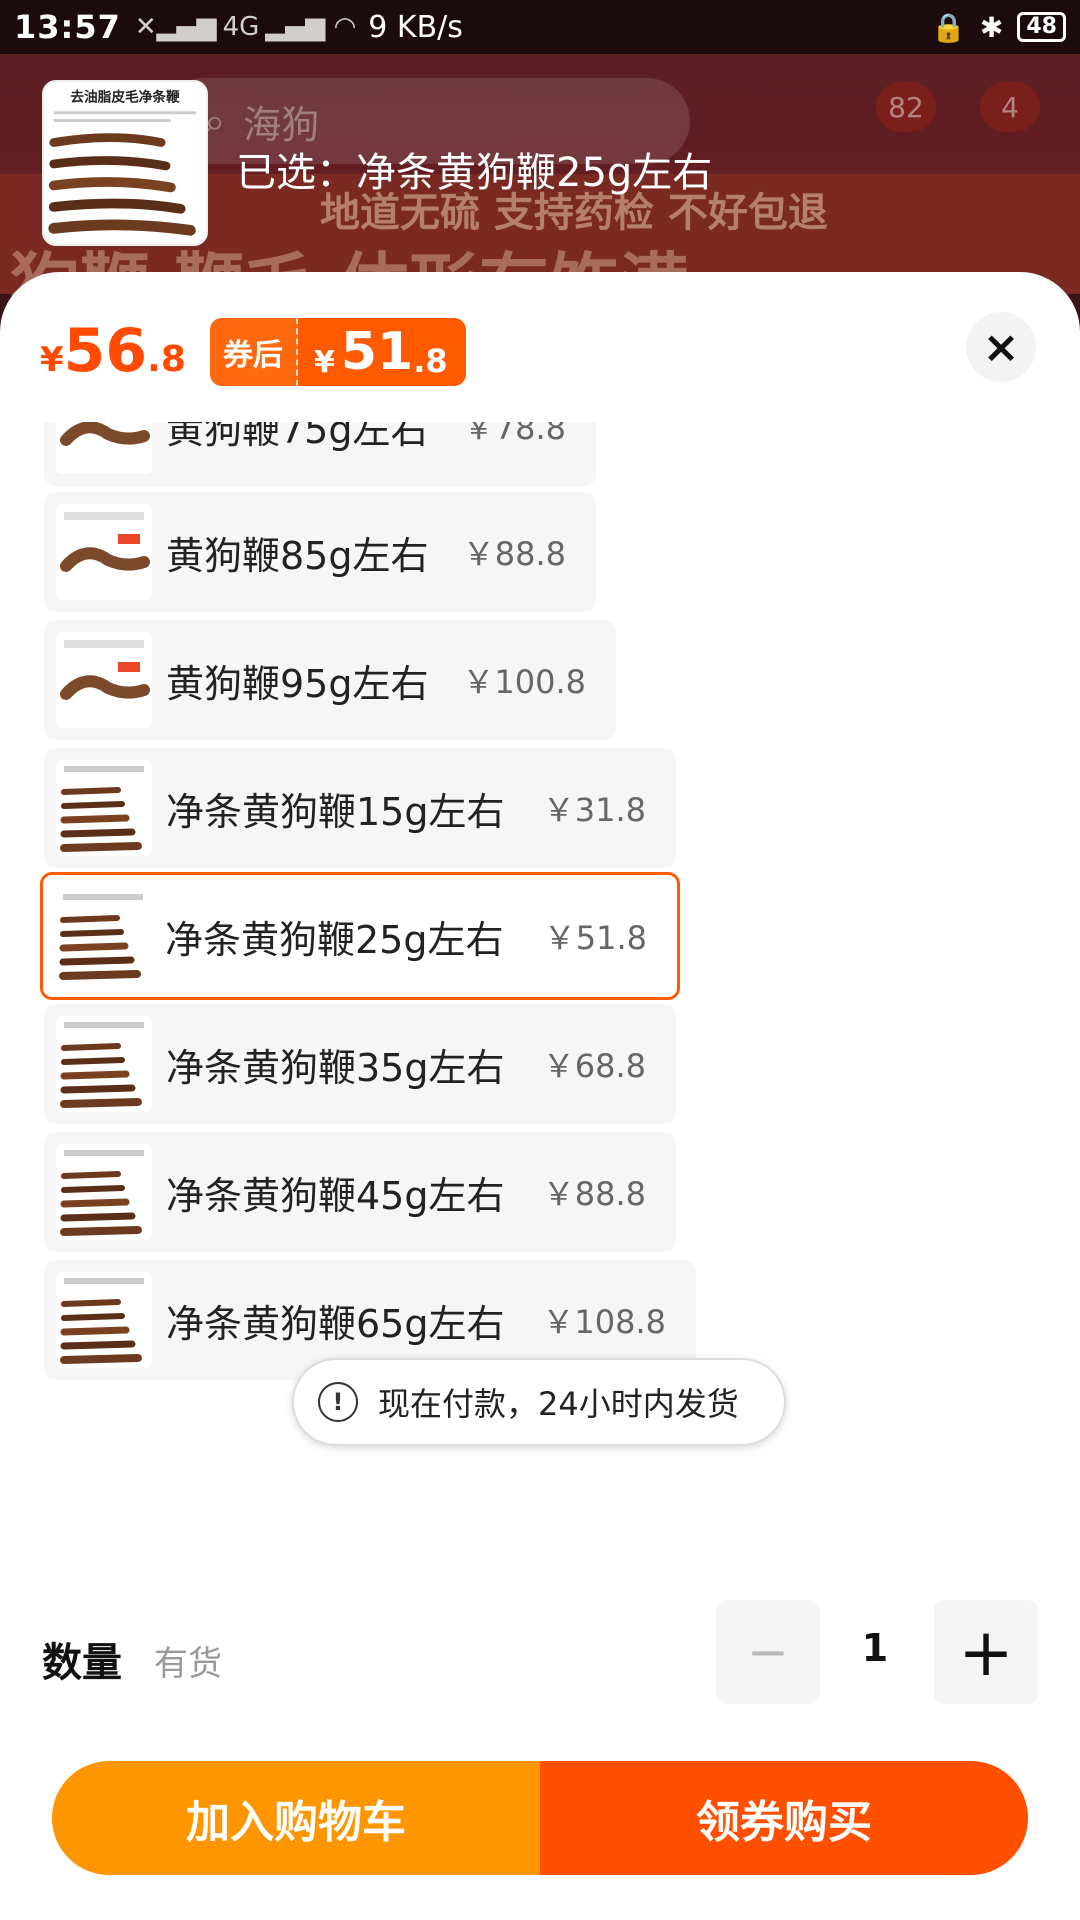 Image resolution: width=1080 pixels, height=1920 pixels. Describe the element at coordinates (297, 437) in the screenshot. I see `variant-name: 黄狗鞭75g左右` at that location.